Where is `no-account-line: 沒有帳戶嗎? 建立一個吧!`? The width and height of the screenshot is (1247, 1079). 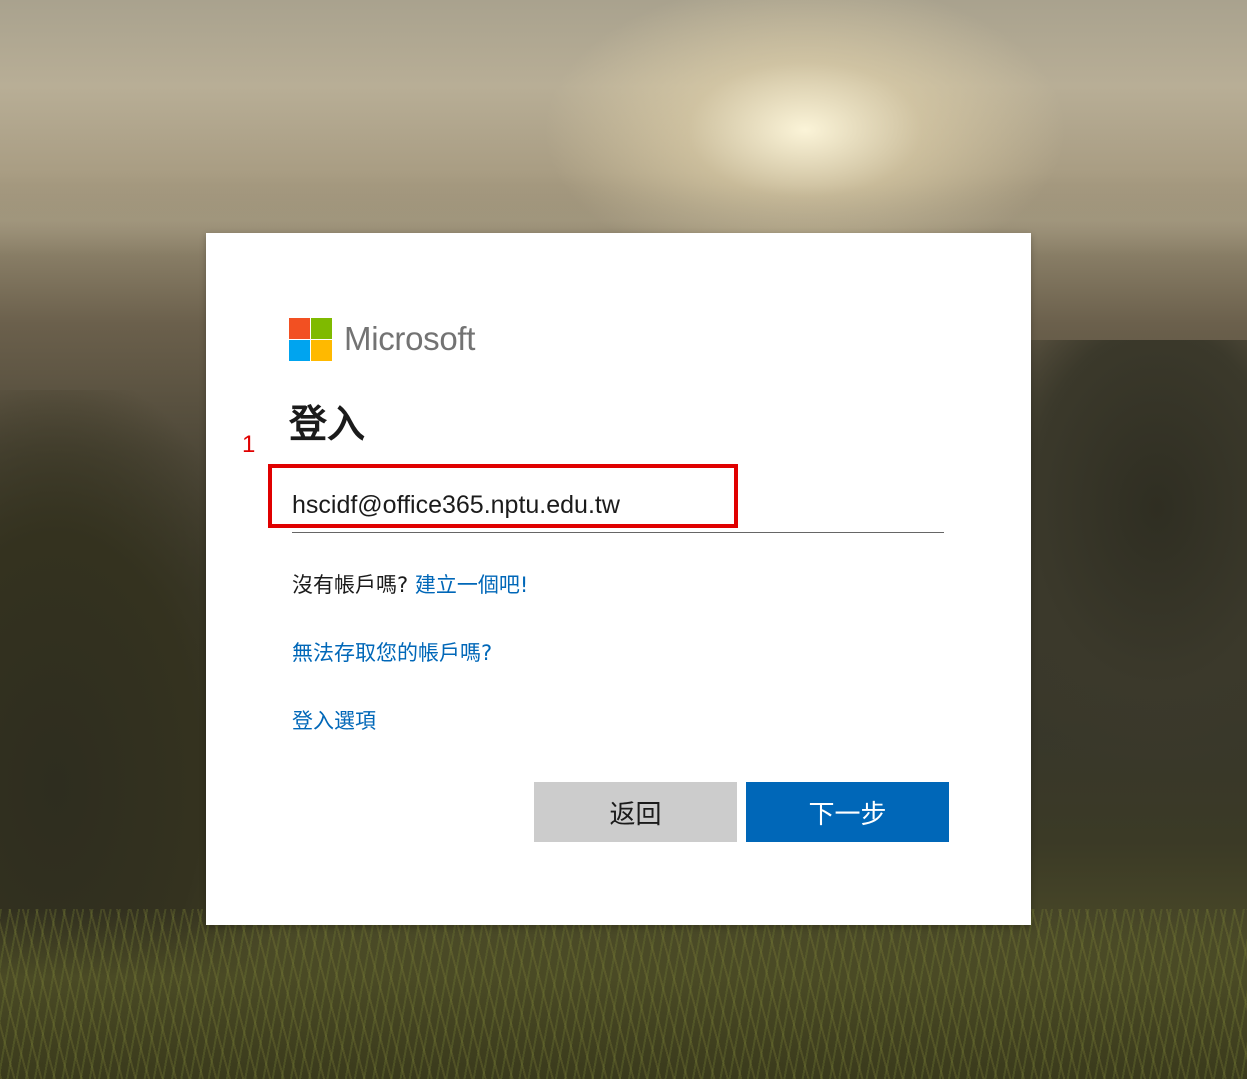
no-account-line: 沒有帳戶嗎? 建立一個吧! is located at coordinates (410, 584).